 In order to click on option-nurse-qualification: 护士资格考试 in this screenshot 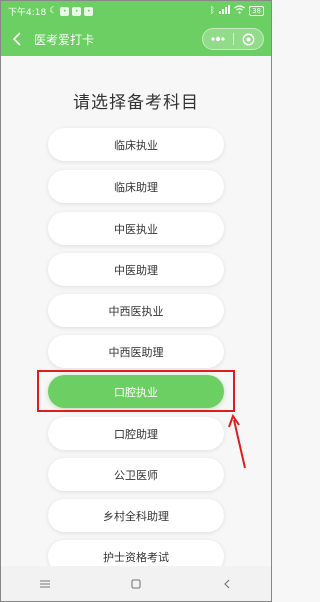, I will do `click(136, 553)`.